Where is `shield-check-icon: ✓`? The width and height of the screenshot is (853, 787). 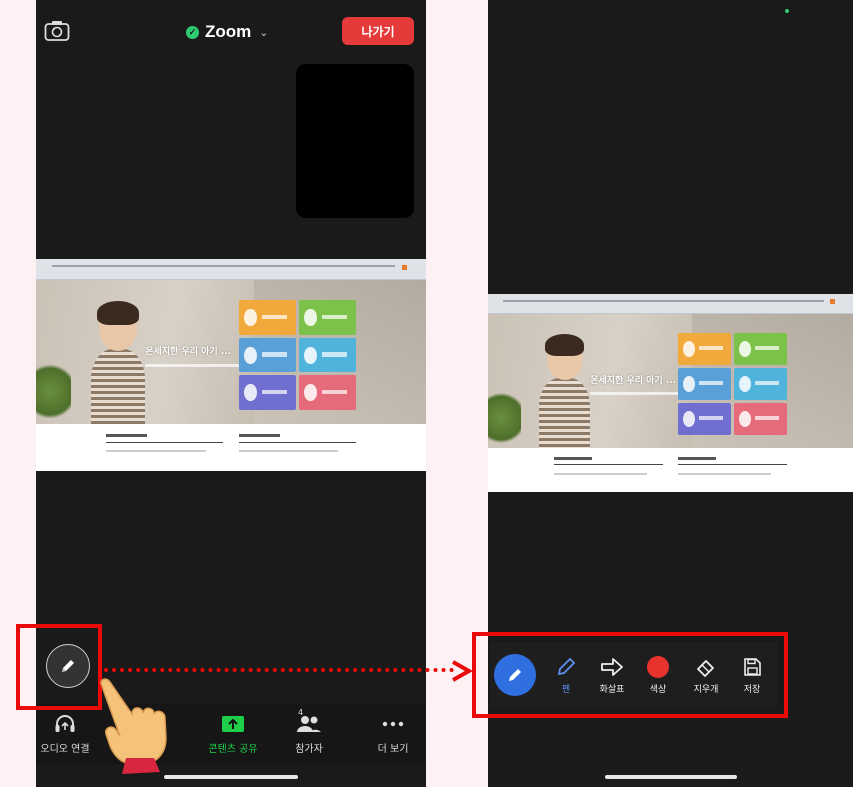 shield-check-icon: ✓ is located at coordinates (192, 32).